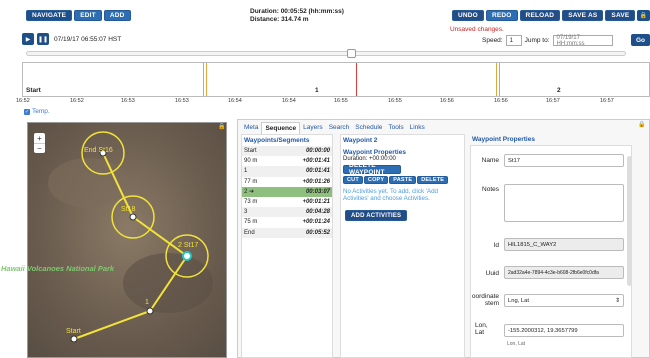 The width and height of the screenshot is (650, 358). I want to click on segment-row: 90 m +00:01:41, so click(287, 161).